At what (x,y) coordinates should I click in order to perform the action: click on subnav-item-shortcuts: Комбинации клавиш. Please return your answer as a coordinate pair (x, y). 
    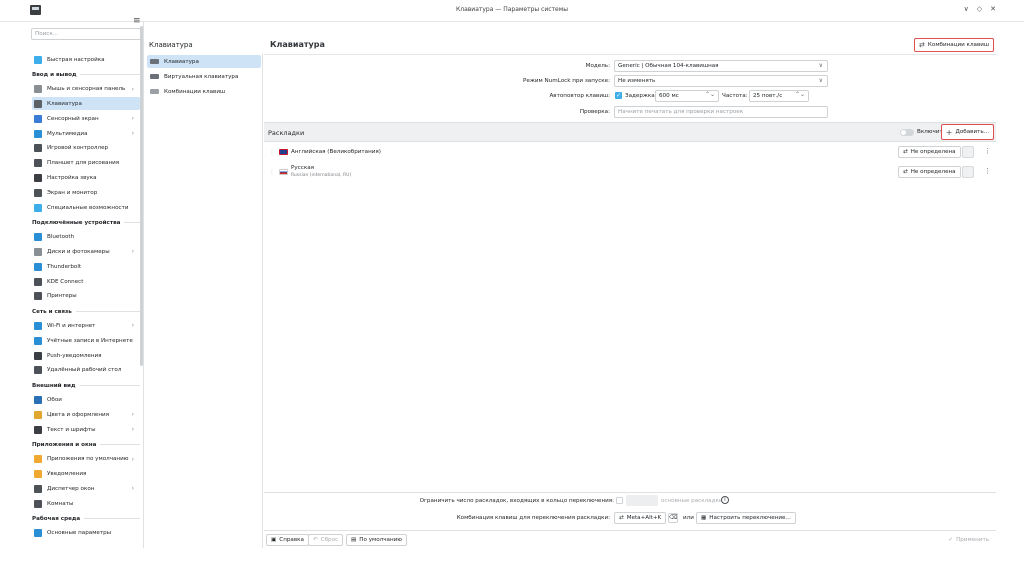
    Looking at the image, I should click on (204, 91).